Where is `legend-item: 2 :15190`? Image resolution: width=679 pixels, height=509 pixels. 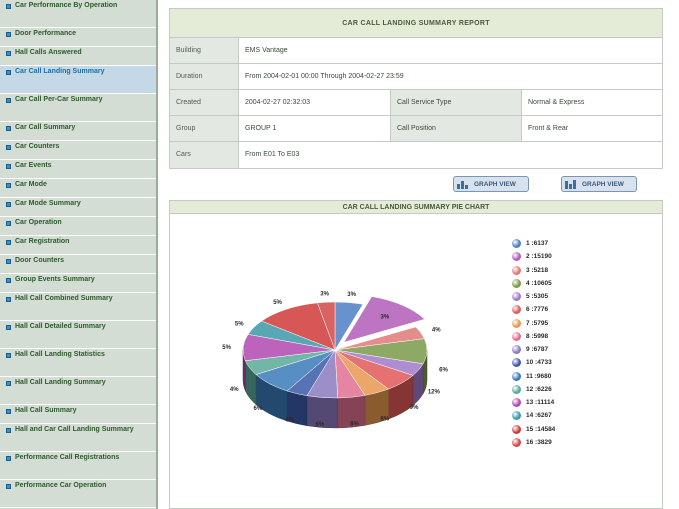 legend-item: 2 :15190 is located at coordinates (533, 256).